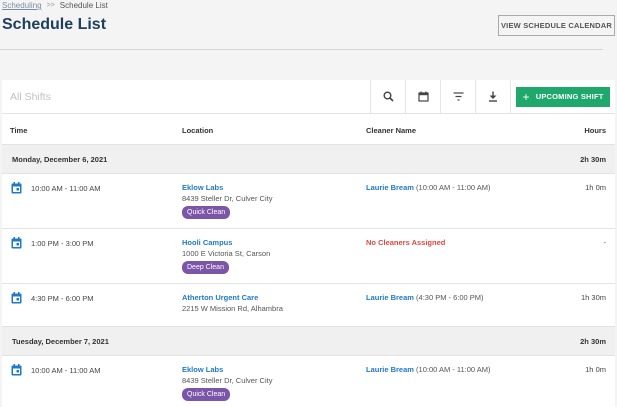 This screenshot has height=407, width=617. Describe the element at coordinates (391, 130) in the screenshot. I see `column-header-cleaner: Cleaner Name` at that location.